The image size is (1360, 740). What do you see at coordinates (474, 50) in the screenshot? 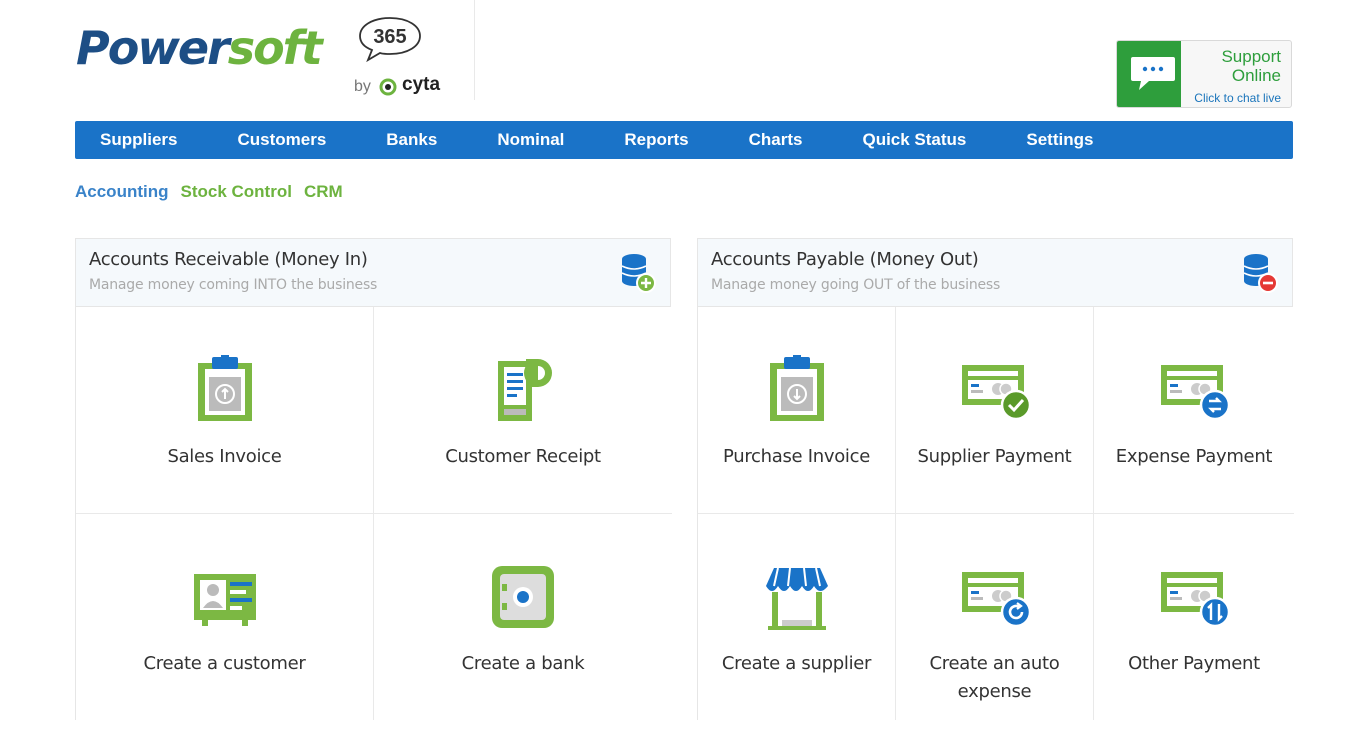
I see `header-divider` at bounding box center [474, 50].